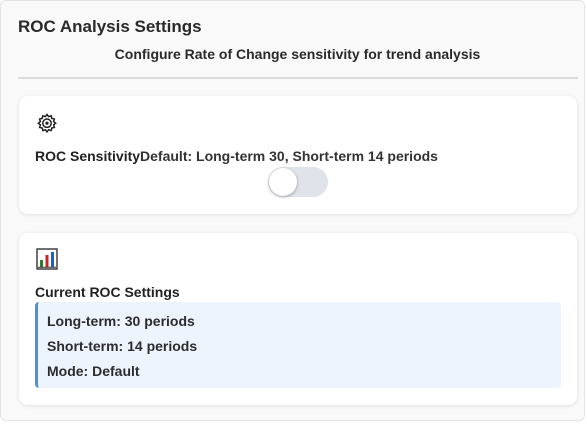 This screenshot has width=587, height=424. I want to click on header-divider, so click(298, 78).